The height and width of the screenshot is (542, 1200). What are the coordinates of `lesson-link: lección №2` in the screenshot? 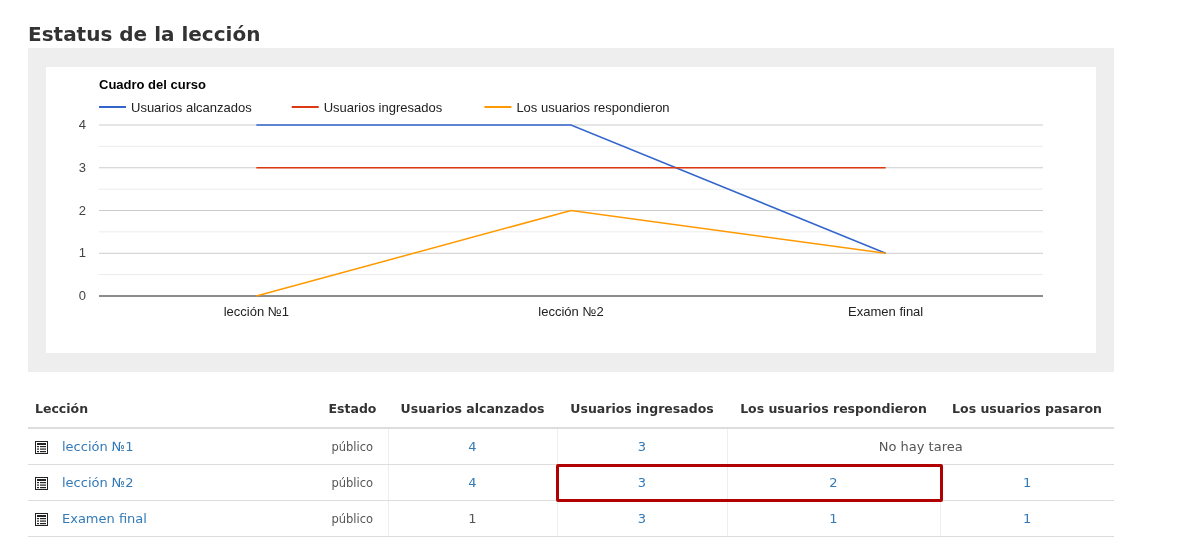 It's located at (98, 482).